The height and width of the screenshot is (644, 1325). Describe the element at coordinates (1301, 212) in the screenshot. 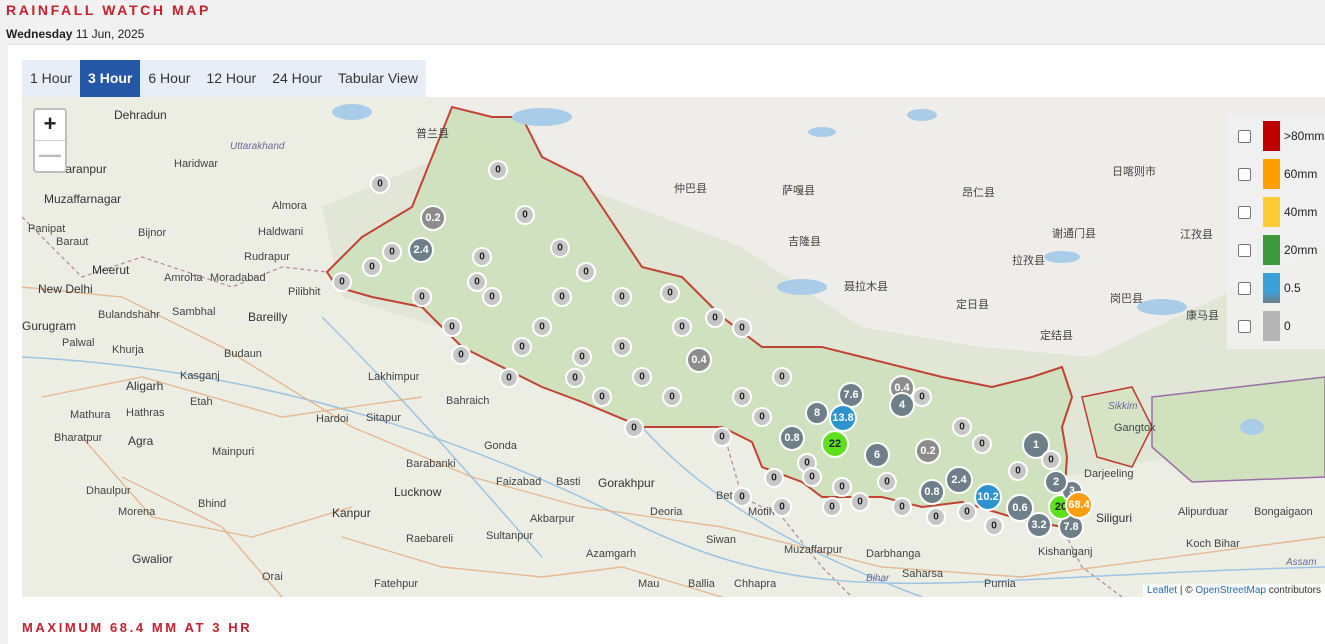

I see `legend-label: 40mm` at that location.